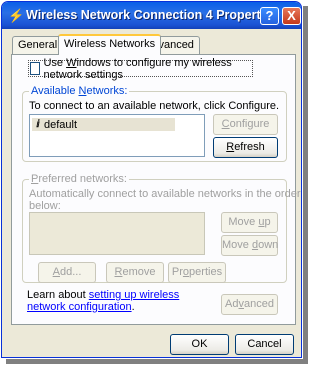  What do you see at coordinates (79, 179) in the screenshot?
I see `preferred-networks-title: Preferred networks:` at bounding box center [79, 179].